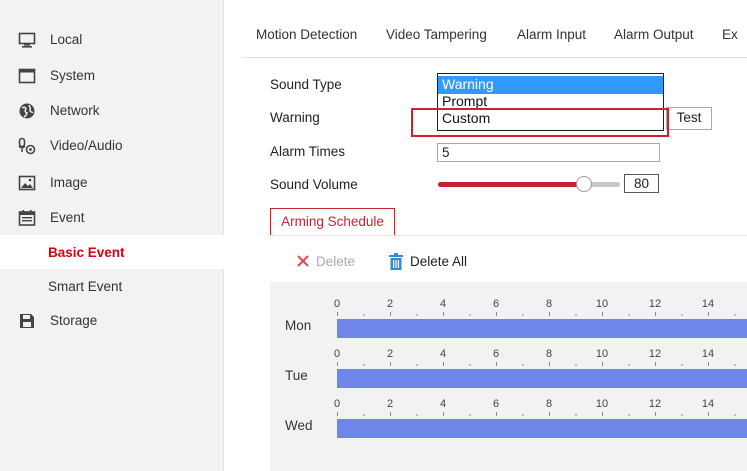 The height and width of the screenshot is (471, 747). What do you see at coordinates (67, 217) in the screenshot?
I see `sidebar-item-label: Event` at bounding box center [67, 217].